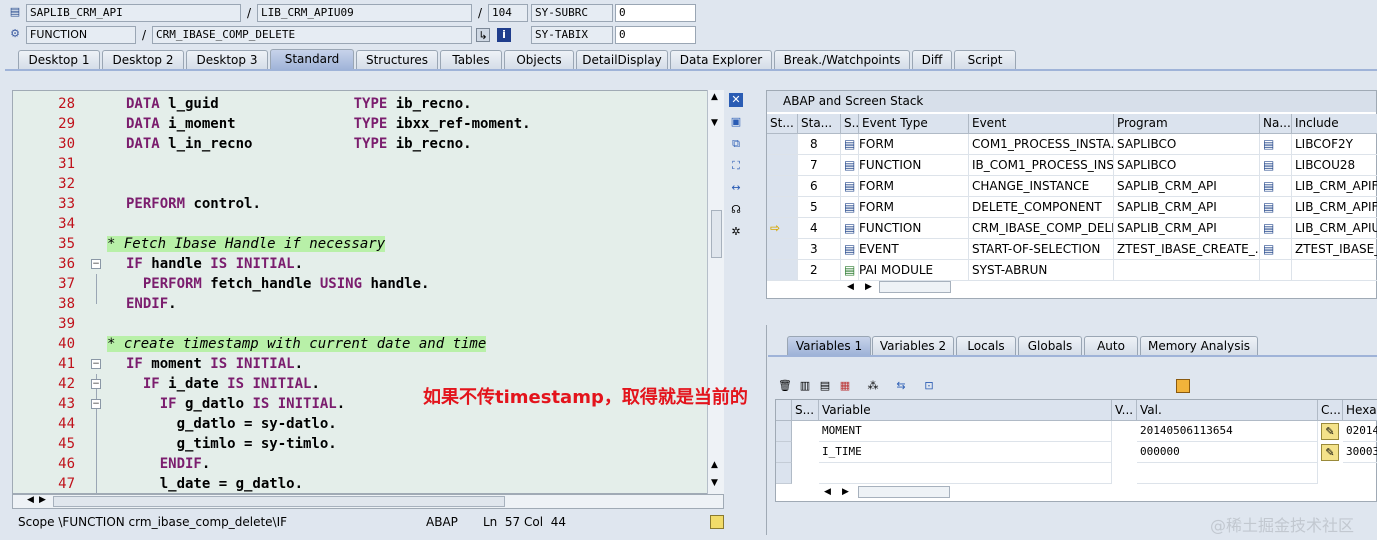 The image size is (1377, 540). Describe the element at coordinates (717, 522) in the screenshot. I see `notes-icon` at that location.